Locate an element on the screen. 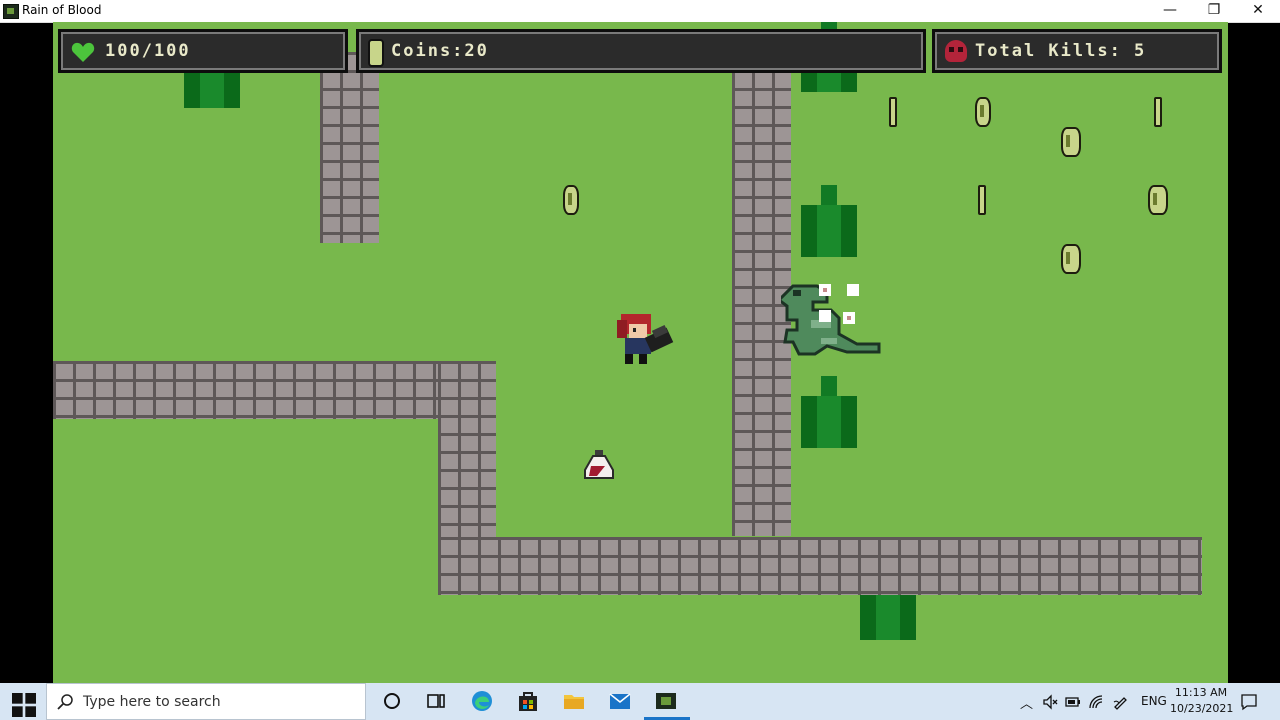 The image size is (1280, 720). player-character is located at coordinates (645, 339).